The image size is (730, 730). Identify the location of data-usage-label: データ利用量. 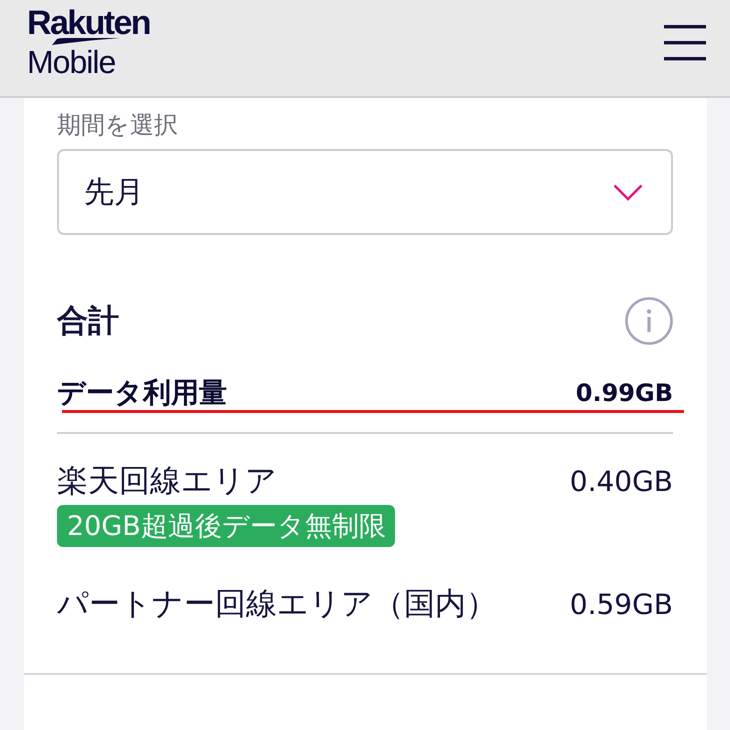
(142, 393).